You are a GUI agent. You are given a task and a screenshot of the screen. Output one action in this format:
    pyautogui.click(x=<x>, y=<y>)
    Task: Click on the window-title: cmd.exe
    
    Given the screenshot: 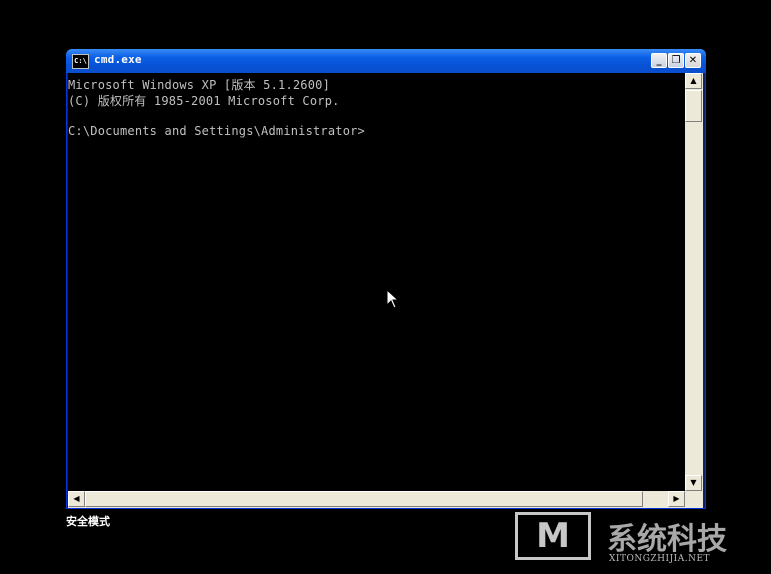 What is the action you would take?
    pyautogui.click(x=118, y=59)
    